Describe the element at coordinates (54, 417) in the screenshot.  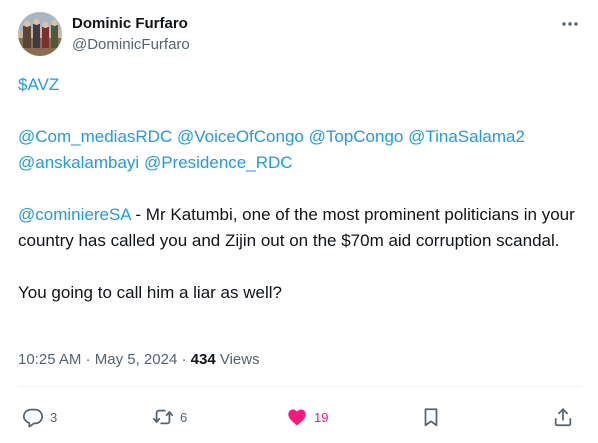
I see `reply-count: 3` at that location.